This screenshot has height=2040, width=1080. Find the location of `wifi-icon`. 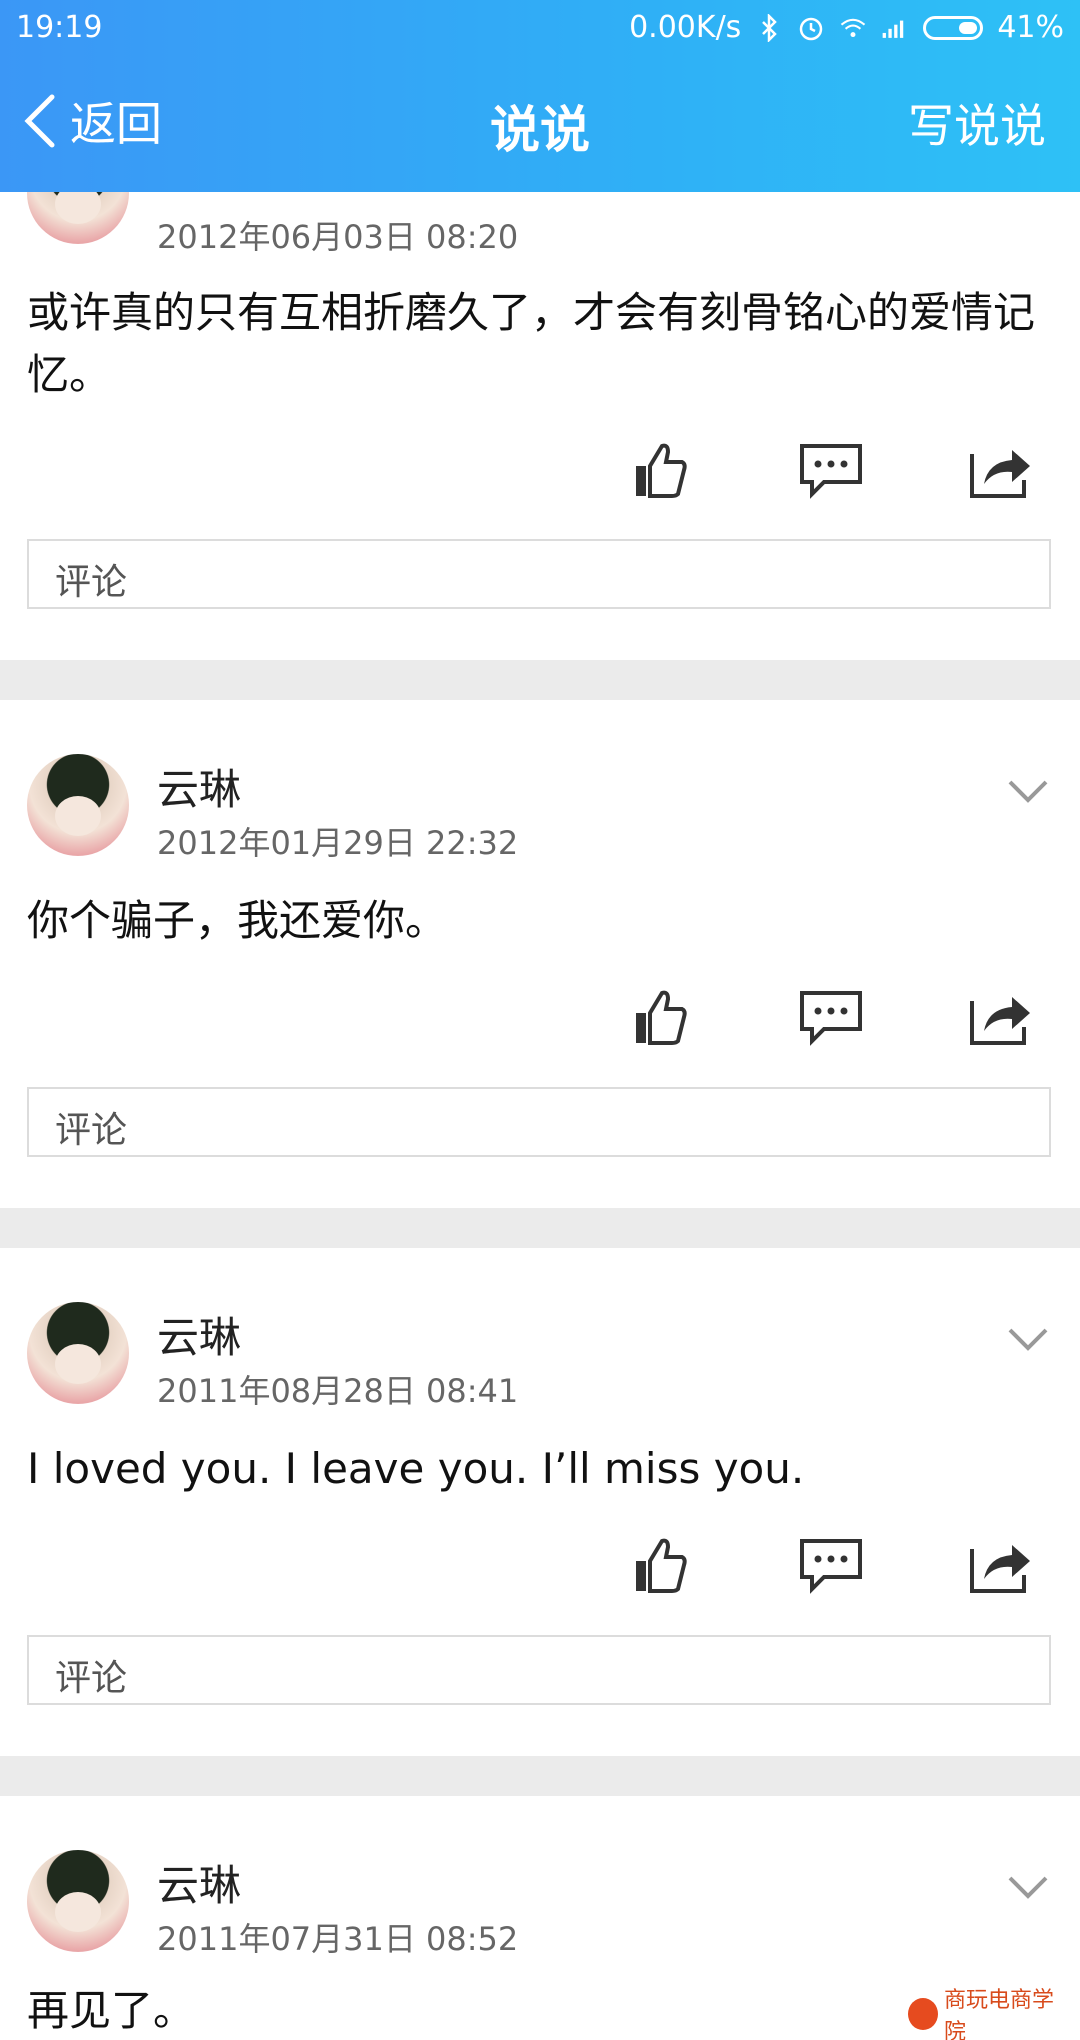

wifi-icon is located at coordinates (853, 28).